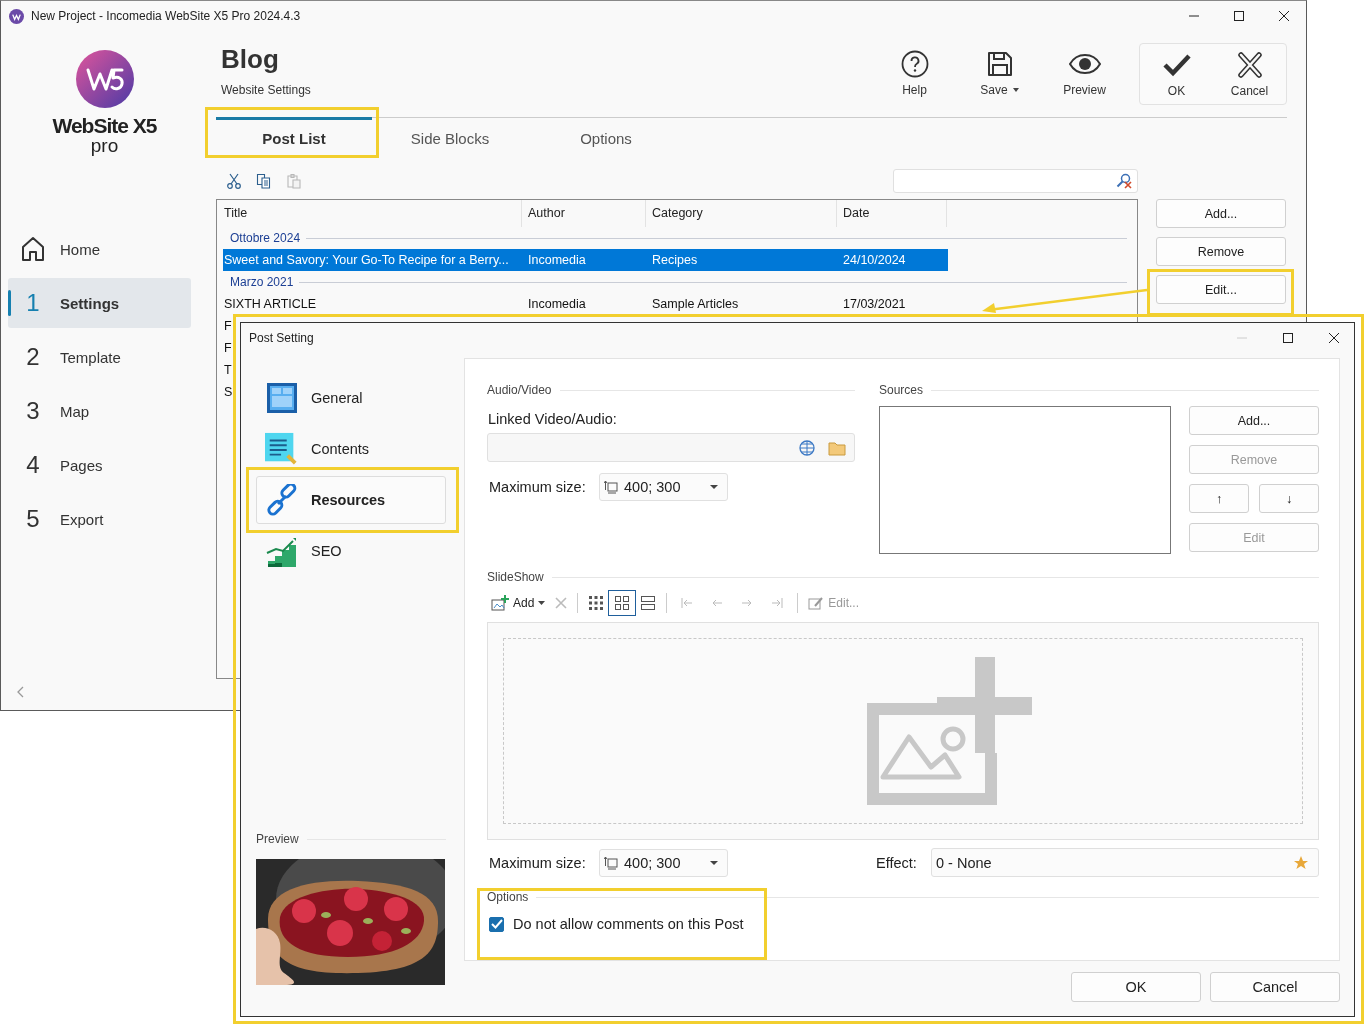 This screenshot has height=1024, width=1364. What do you see at coordinates (606, 136) in the screenshot?
I see `tab: Options` at bounding box center [606, 136].